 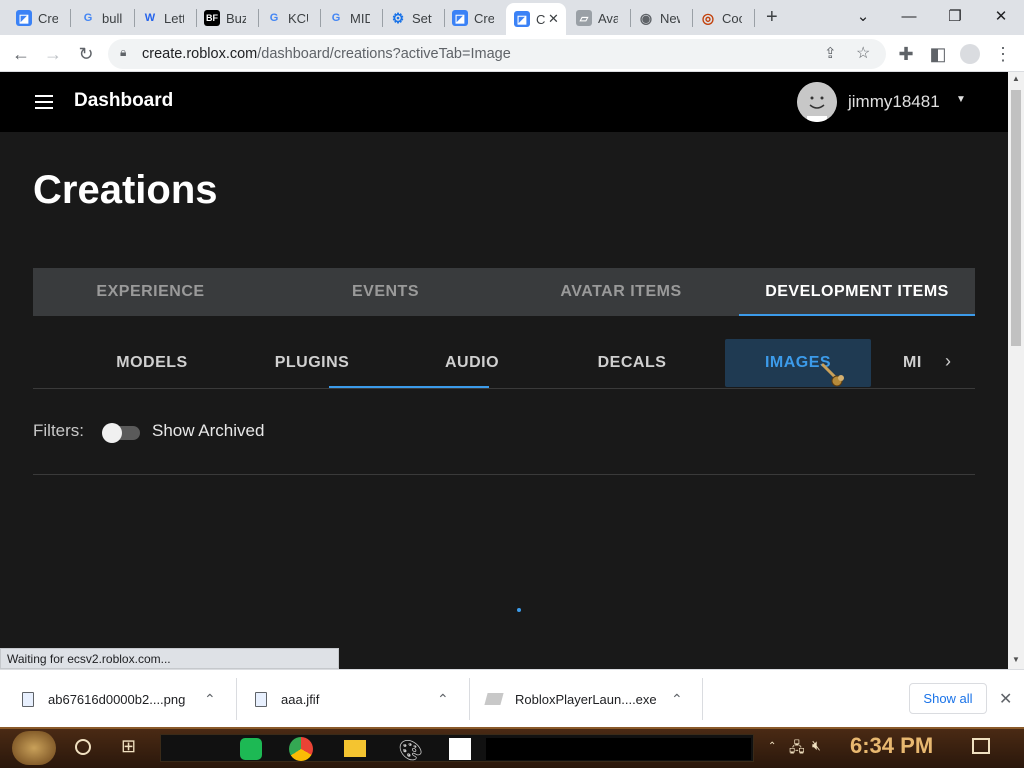 What do you see at coordinates (955, 16) in the screenshot?
I see `restore-icon: ❐` at bounding box center [955, 16].